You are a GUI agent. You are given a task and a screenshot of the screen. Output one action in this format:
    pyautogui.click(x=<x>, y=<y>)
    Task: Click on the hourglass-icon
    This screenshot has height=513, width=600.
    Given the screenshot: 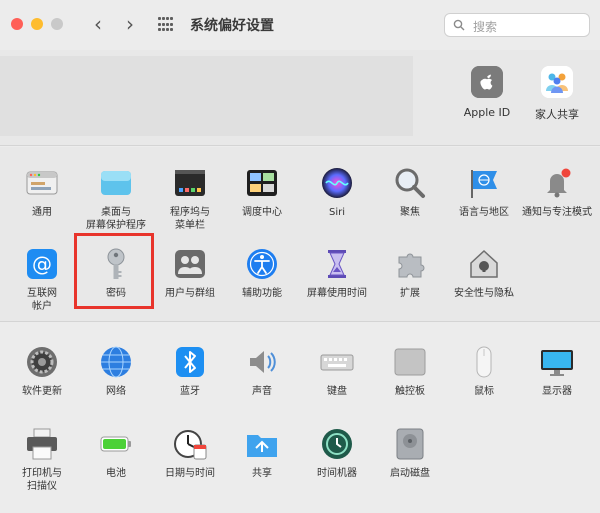 What is the action you would take?
    pyautogui.click(x=337, y=264)
    